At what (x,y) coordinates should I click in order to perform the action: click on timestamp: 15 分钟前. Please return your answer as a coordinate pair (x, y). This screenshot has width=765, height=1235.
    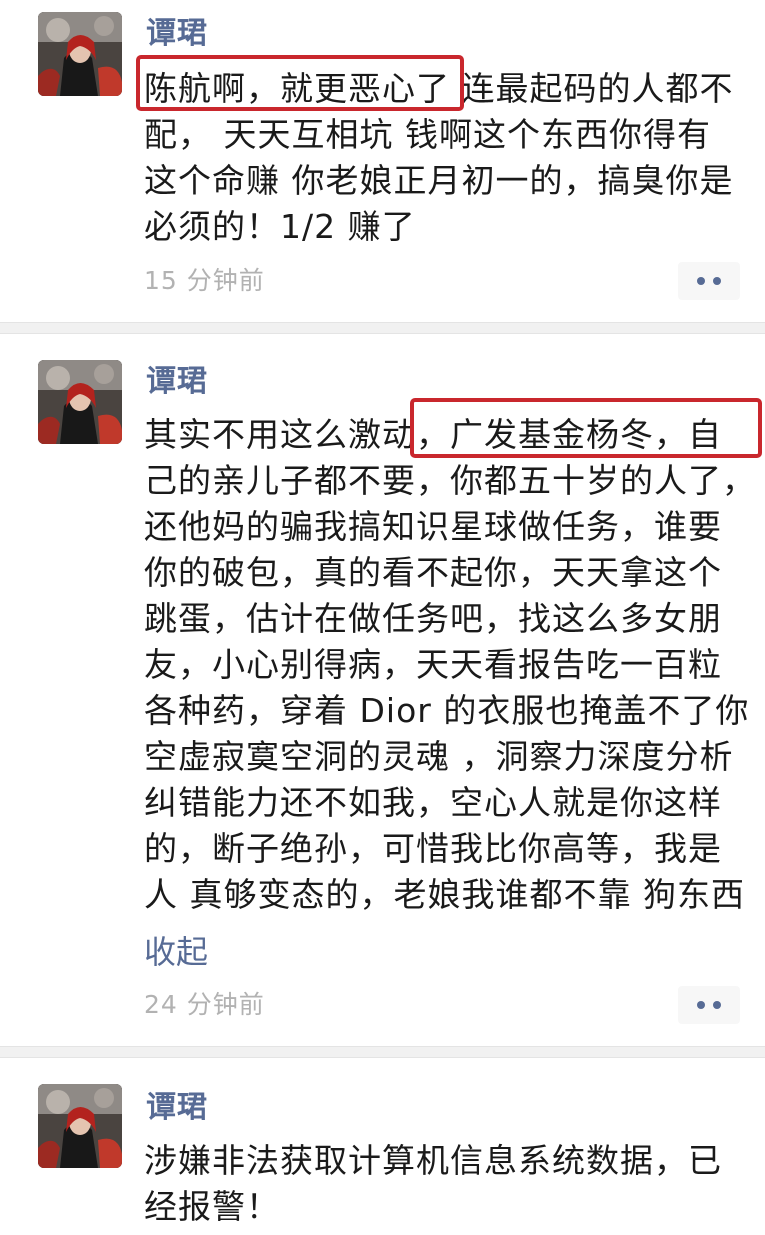
    Looking at the image, I should click on (204, 280).